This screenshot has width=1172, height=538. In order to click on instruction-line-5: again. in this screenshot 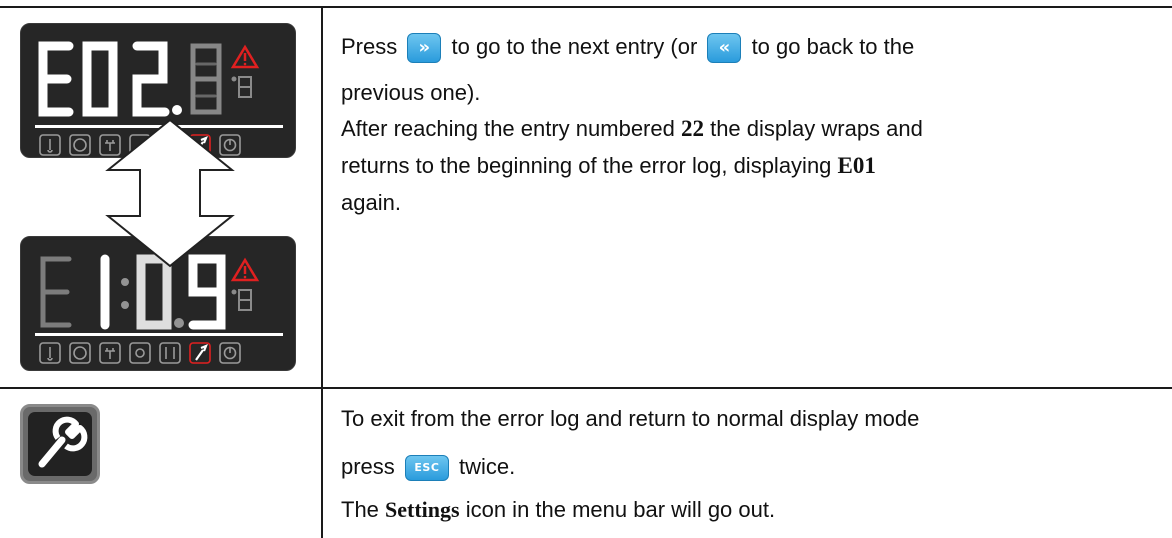, I will do `click(371, 202)`.